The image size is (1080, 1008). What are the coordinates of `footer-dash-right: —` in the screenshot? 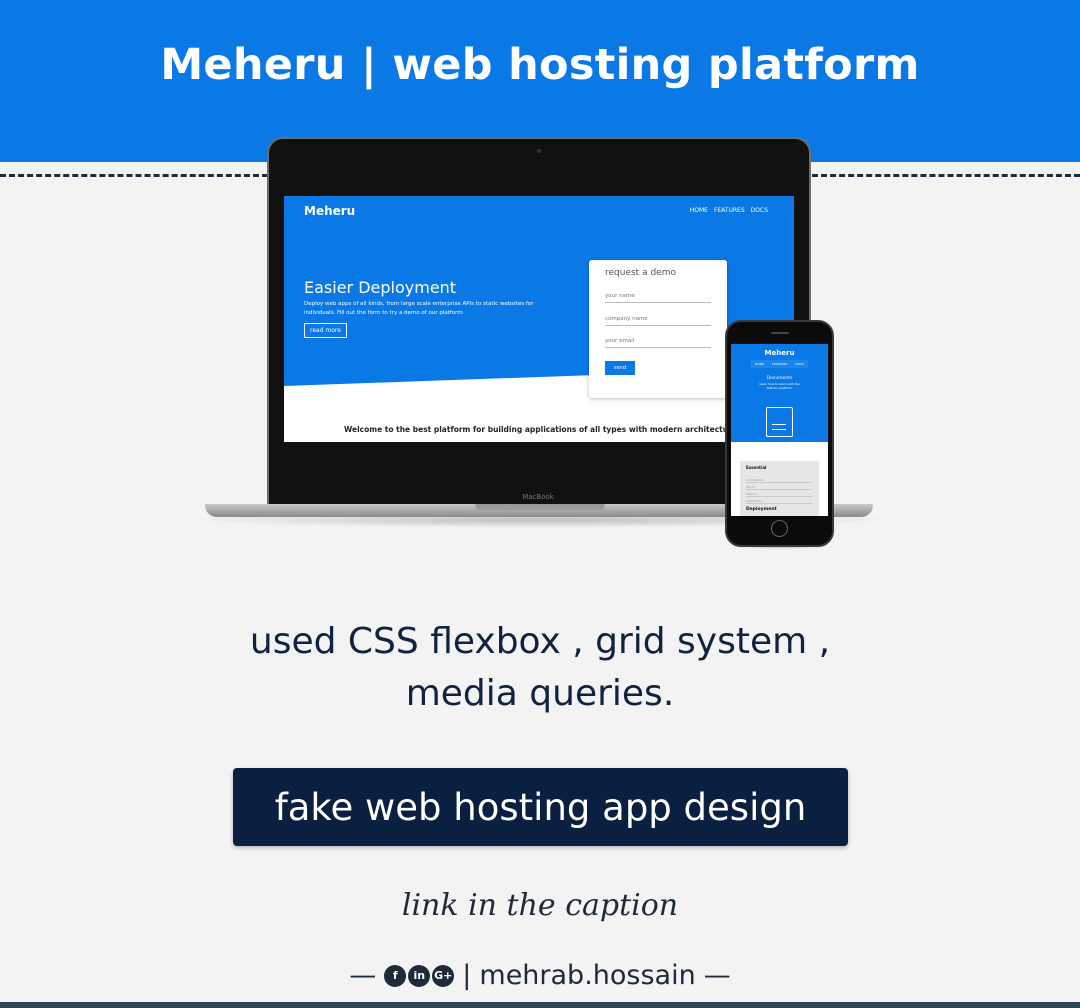 It's located at (717, 975).